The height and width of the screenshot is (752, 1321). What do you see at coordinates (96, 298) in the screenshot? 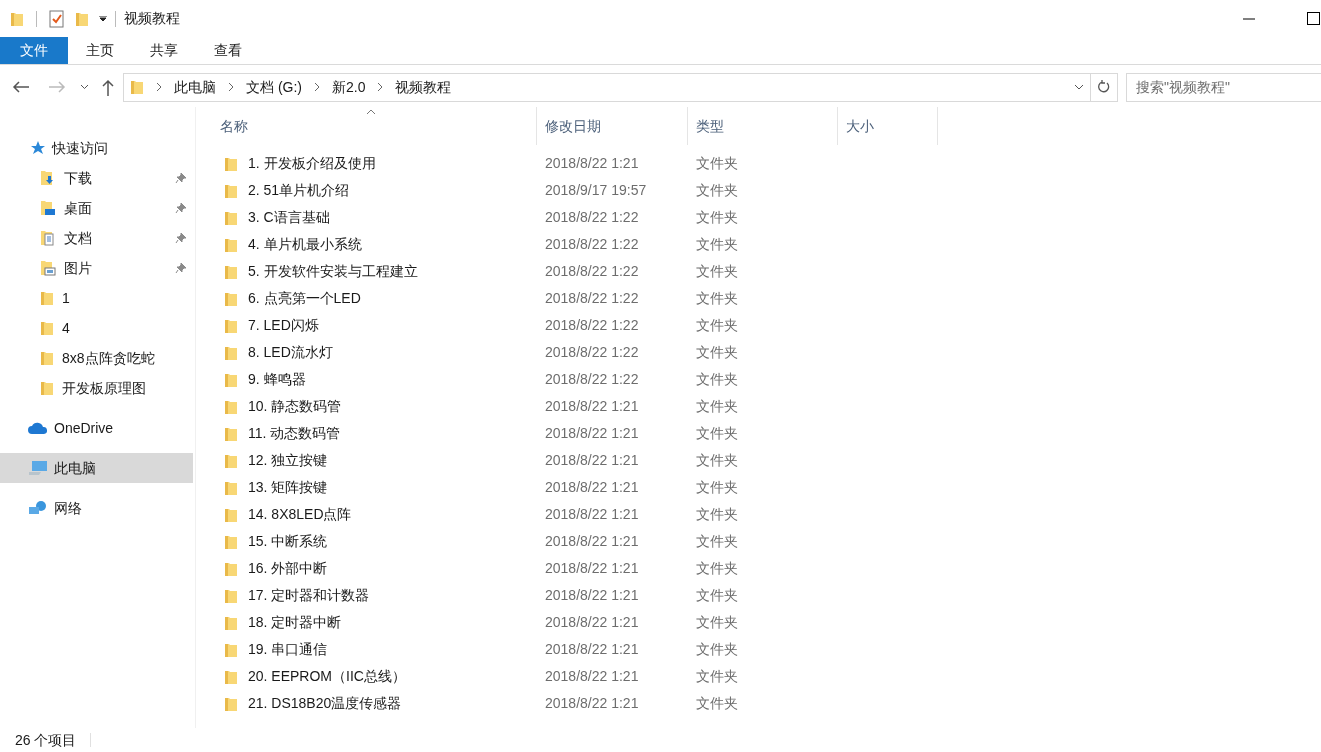
I see `nav-item: 1` at bounding box center [96, 298].